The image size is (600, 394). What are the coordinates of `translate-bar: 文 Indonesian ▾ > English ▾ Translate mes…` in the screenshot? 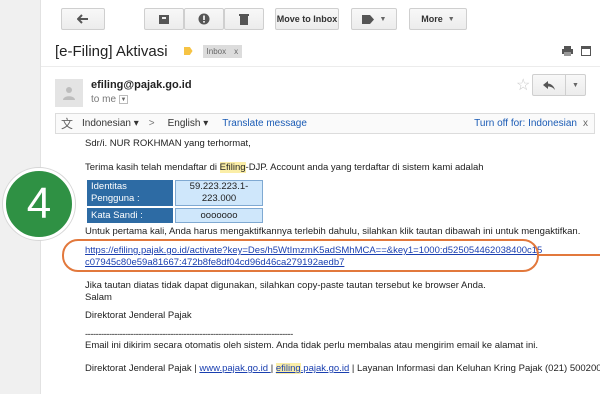 It's located at (325, 123).